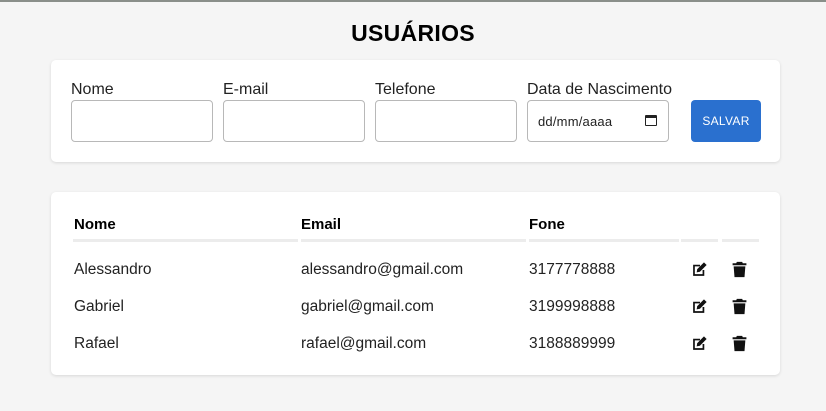 This screenshot has width=826, height=411. What do you see at coordinates (294, 121) in the screenshot?
I see `email-input` at bounding box center [294, 121].